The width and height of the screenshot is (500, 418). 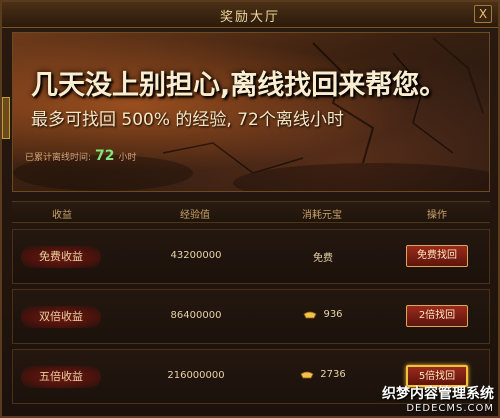 I want to click on row-exp-value: 216000000, so click(x=196, y=375).